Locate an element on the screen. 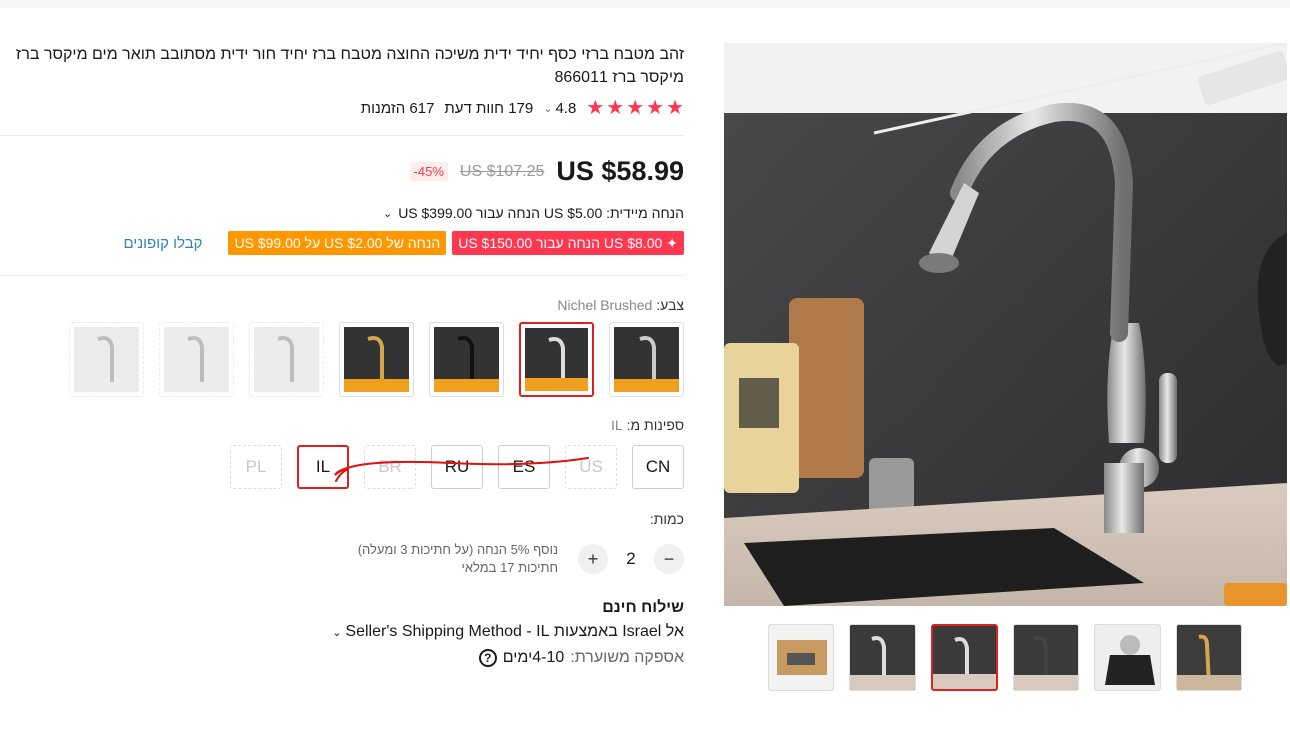  ship-option-br: BR is located at coordinates (390, 467).